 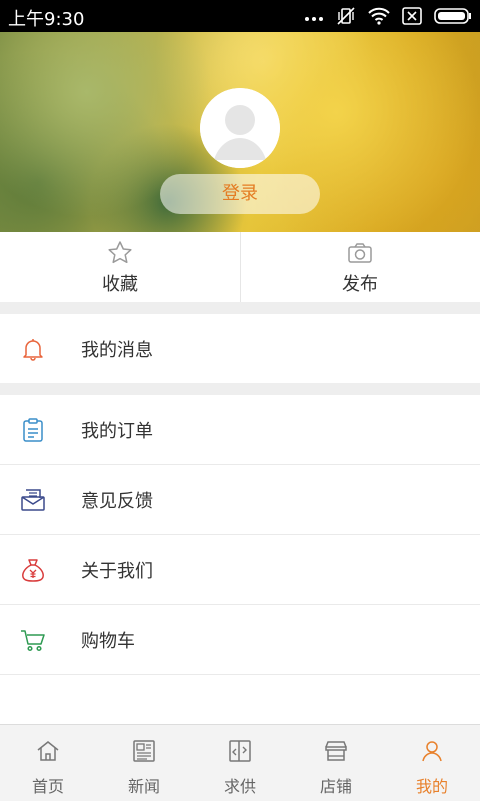 What do you see at coordinates (240, 570) in the screenshot?
I see `list-item-about: 关于我们` at bounding box center [240, 570].